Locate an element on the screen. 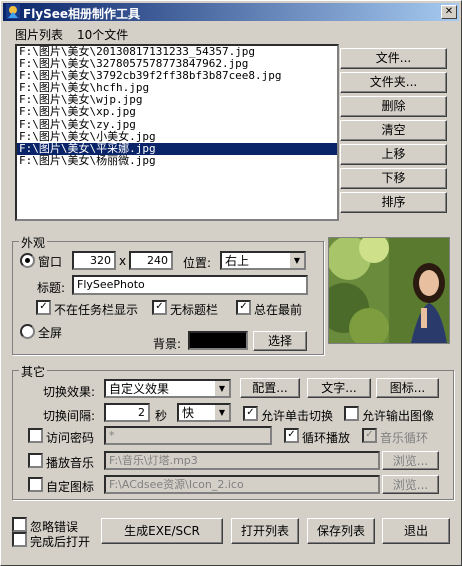 This screenshot has height=566, width=462. switch-effect-select: 自定义效果 ▼ is located at coordinates (167, 388).